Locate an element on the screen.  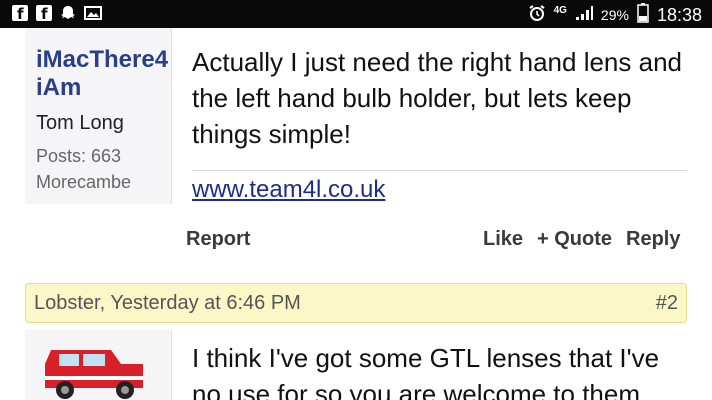
clock: 18:38 is located at coordinates (679, 14).